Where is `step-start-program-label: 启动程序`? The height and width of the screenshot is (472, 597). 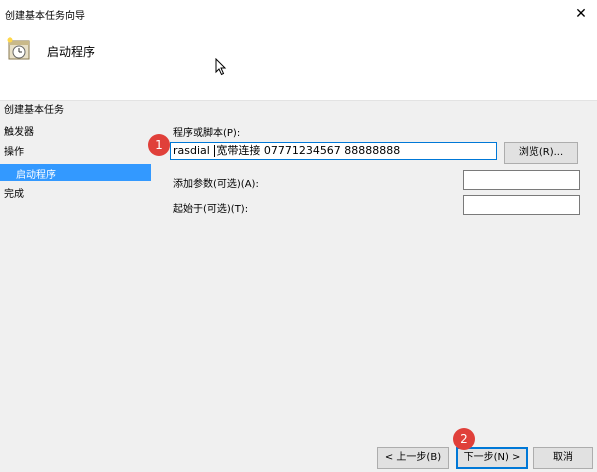
step-start-program-label: 启动程序 is located at coordinates (36, 175).